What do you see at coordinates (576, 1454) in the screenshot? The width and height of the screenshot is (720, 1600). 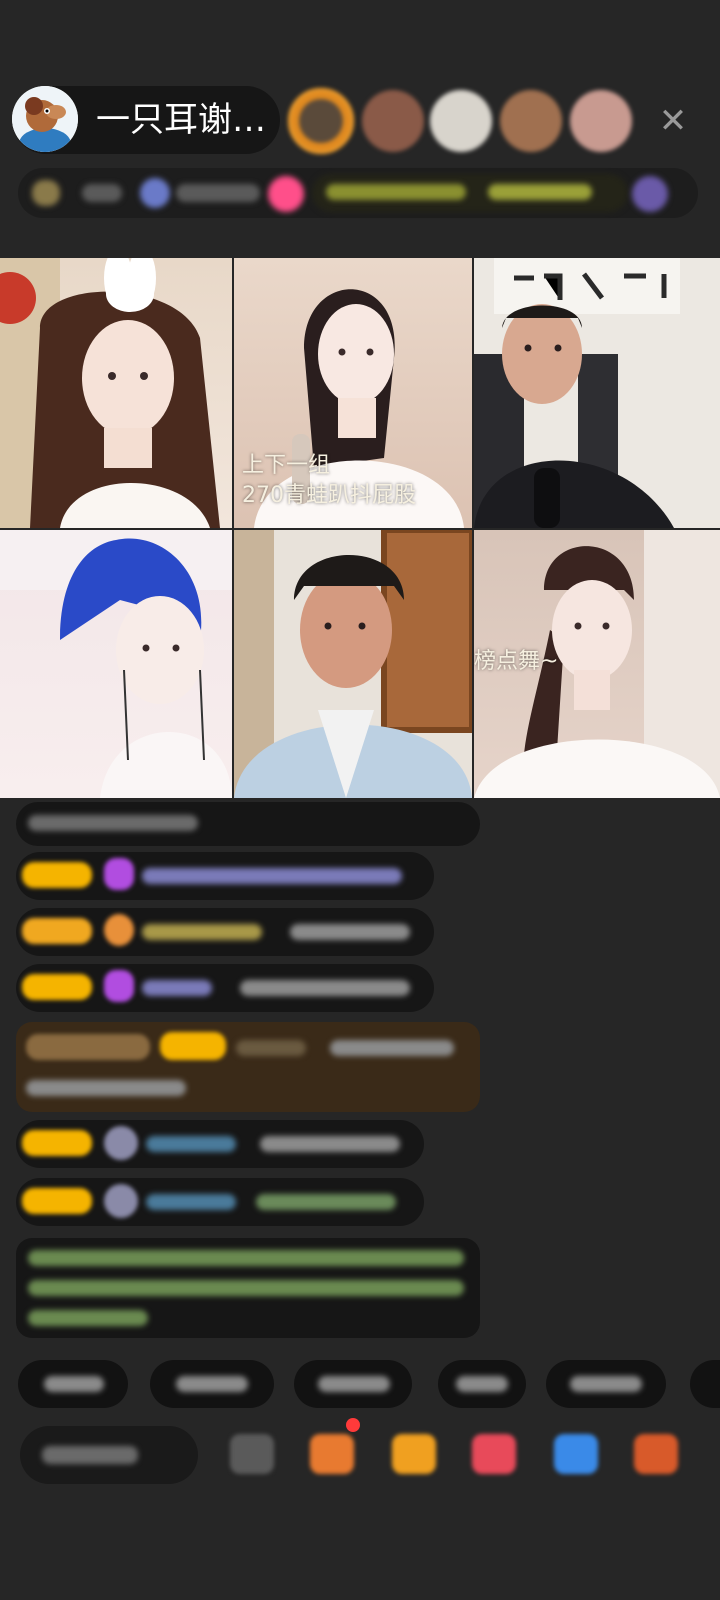 I see `game-controller-icon` at bounding box center [576, 1454].